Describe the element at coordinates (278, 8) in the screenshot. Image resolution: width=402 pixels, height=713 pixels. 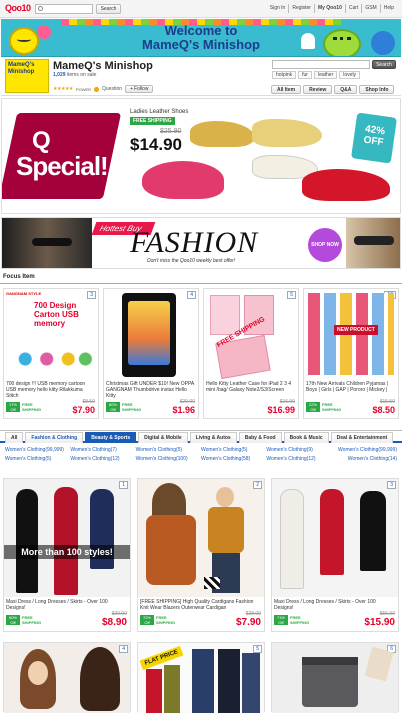
I see `sign-in-link: Sign In` at that location.